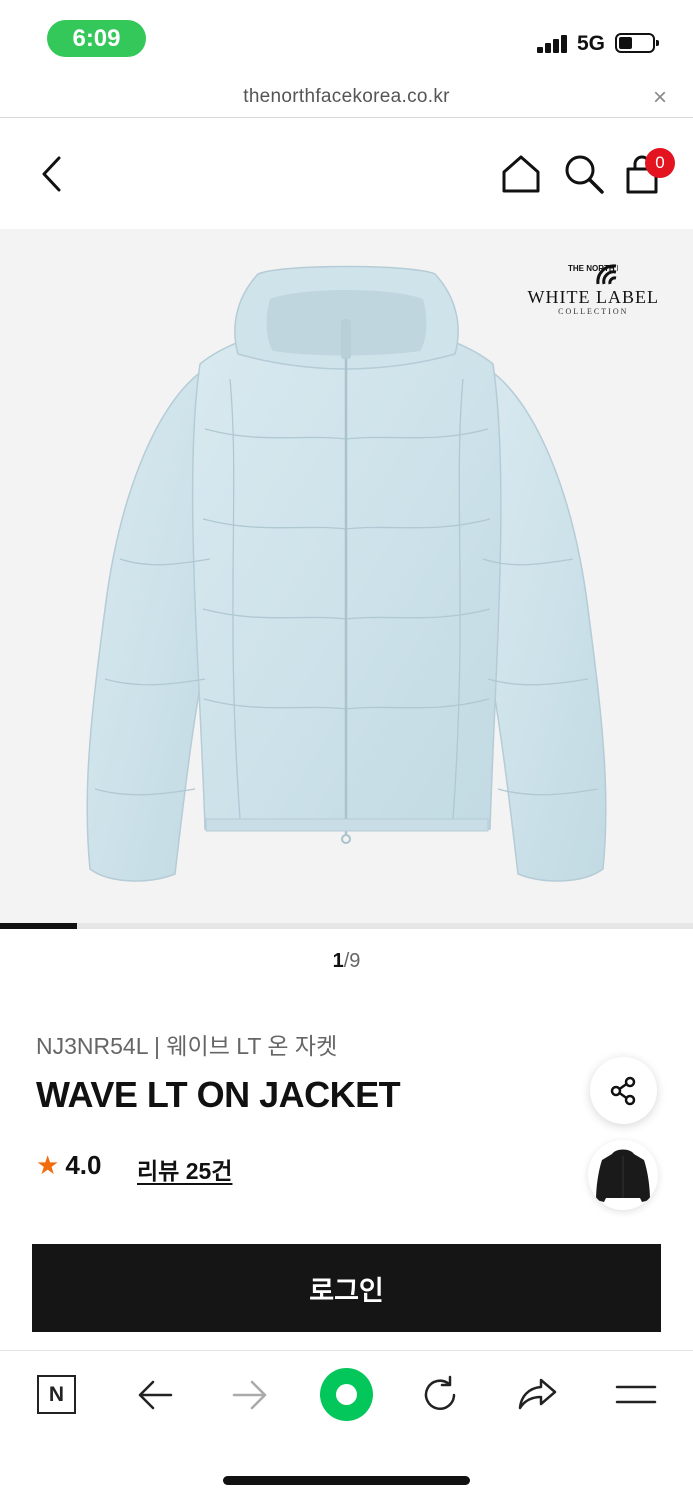  What do you see at coordinates (346, 1288) in the screenshot?
I see `login-button: 로그인` at bounding box center [346, 1288].